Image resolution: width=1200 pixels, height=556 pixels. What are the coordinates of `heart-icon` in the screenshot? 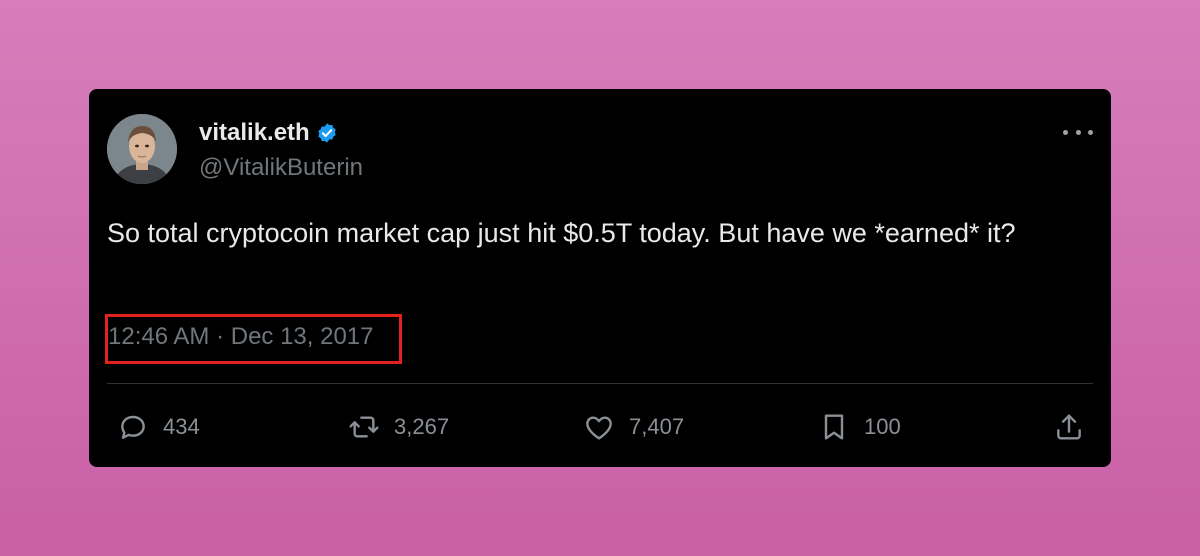 It's located at (599, 428).